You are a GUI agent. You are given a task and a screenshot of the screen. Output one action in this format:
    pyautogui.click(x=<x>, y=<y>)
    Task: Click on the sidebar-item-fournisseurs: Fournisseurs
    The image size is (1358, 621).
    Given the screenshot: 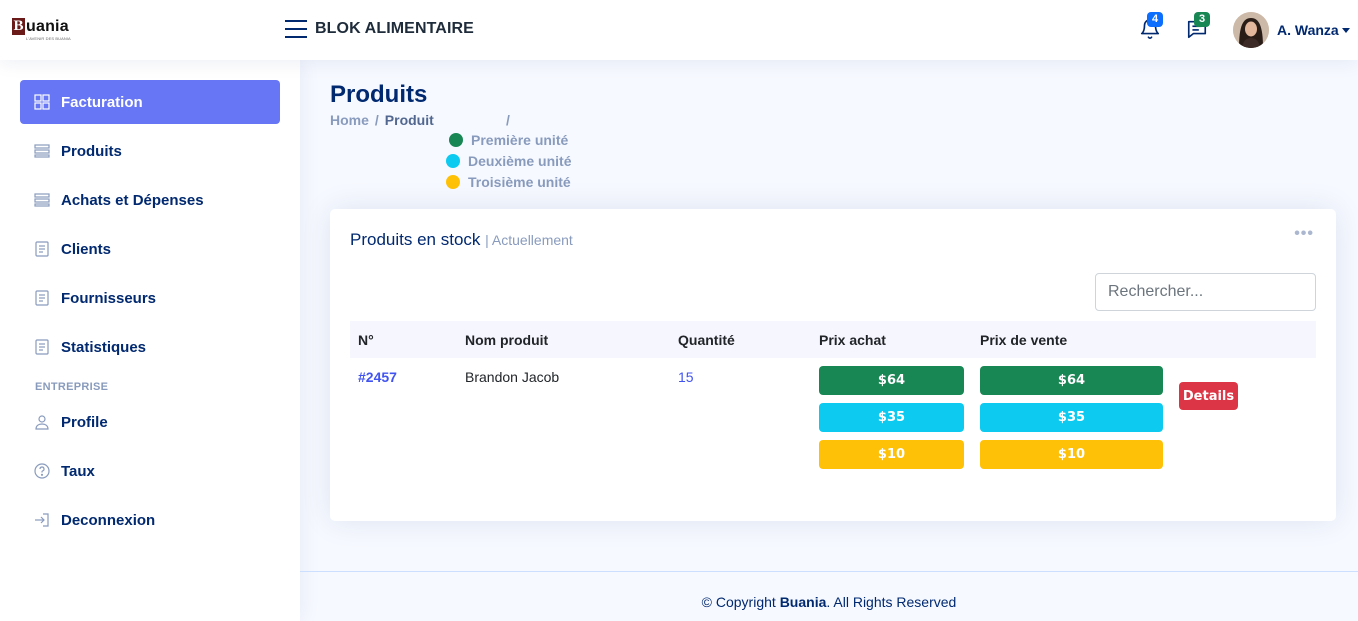 What is the action you would take?
    pyautogui.click(x=150, y=298)
    